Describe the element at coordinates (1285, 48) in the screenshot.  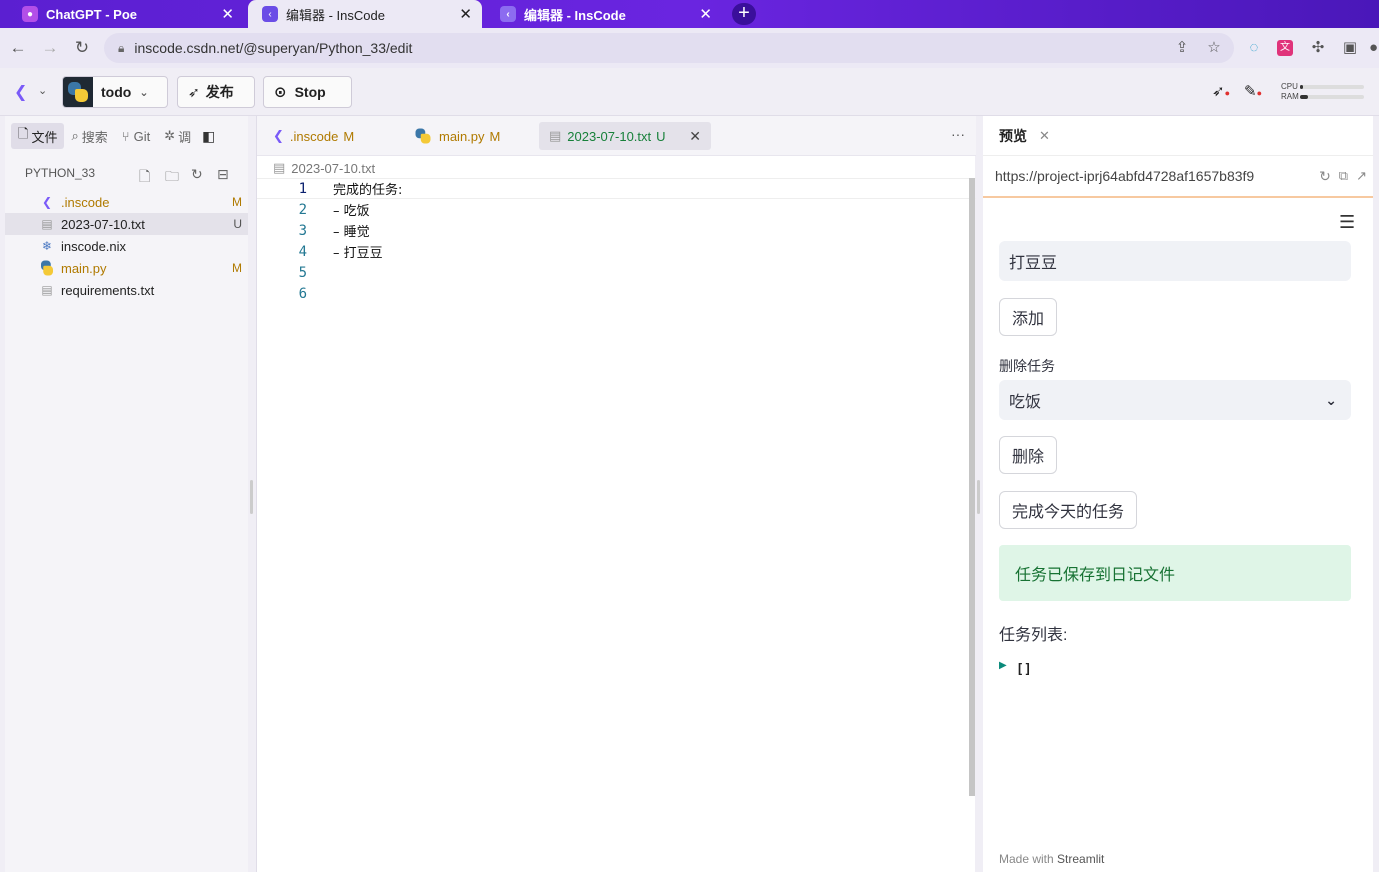
I see `translate-extension-icon: 文` at that location.